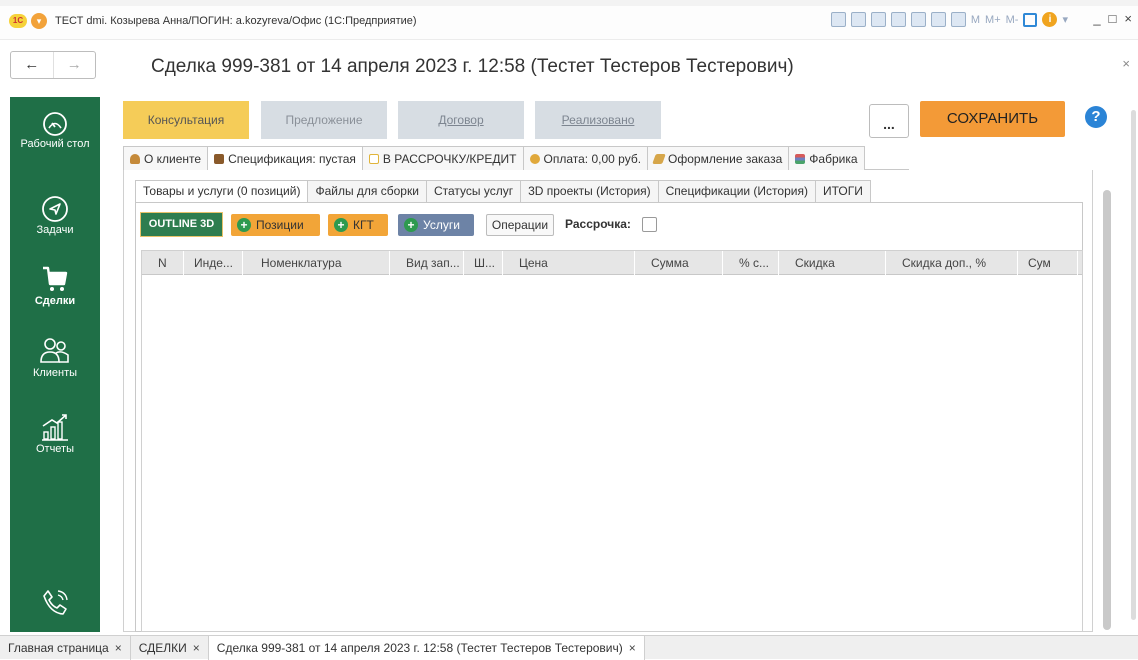 The height and width of the screenshot is (660, 1138). What do you see at coordinates (1048, 263) in the screenshot?
I see `column-header-sum-2: Сум` at bounding box center [1048, 263].